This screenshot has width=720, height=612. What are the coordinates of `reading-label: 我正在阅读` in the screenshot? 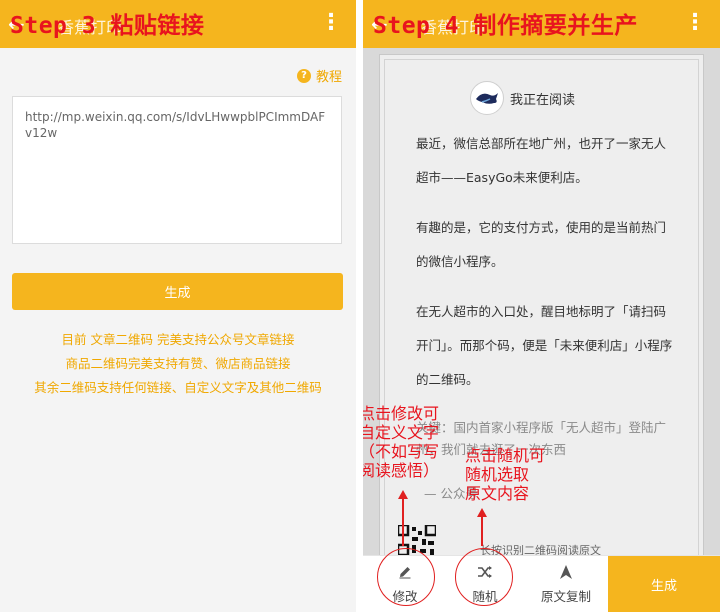 It's located at (543, 100).